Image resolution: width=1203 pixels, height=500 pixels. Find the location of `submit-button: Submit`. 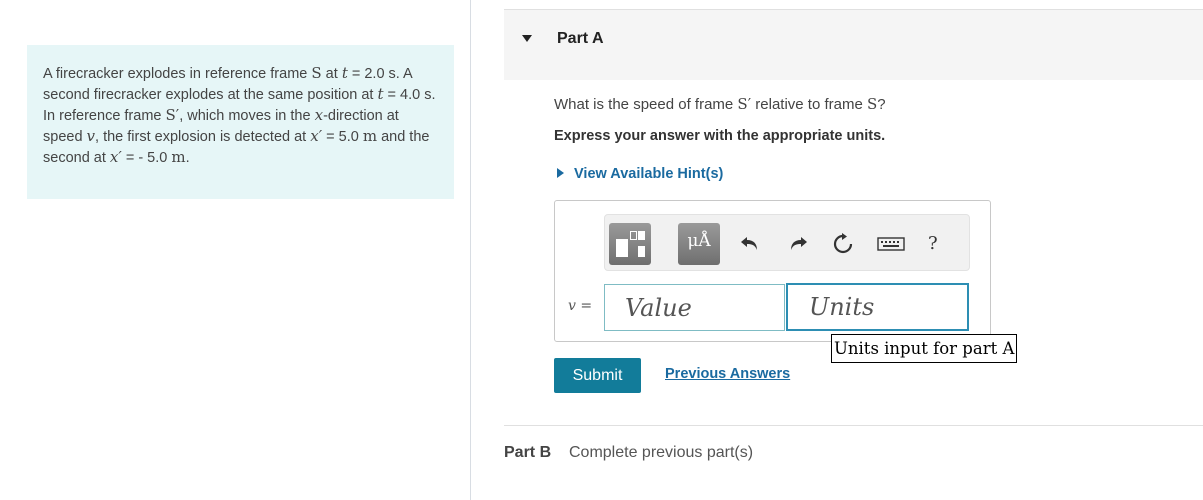

submit-button: Submit is located at coordinates (597, 375).